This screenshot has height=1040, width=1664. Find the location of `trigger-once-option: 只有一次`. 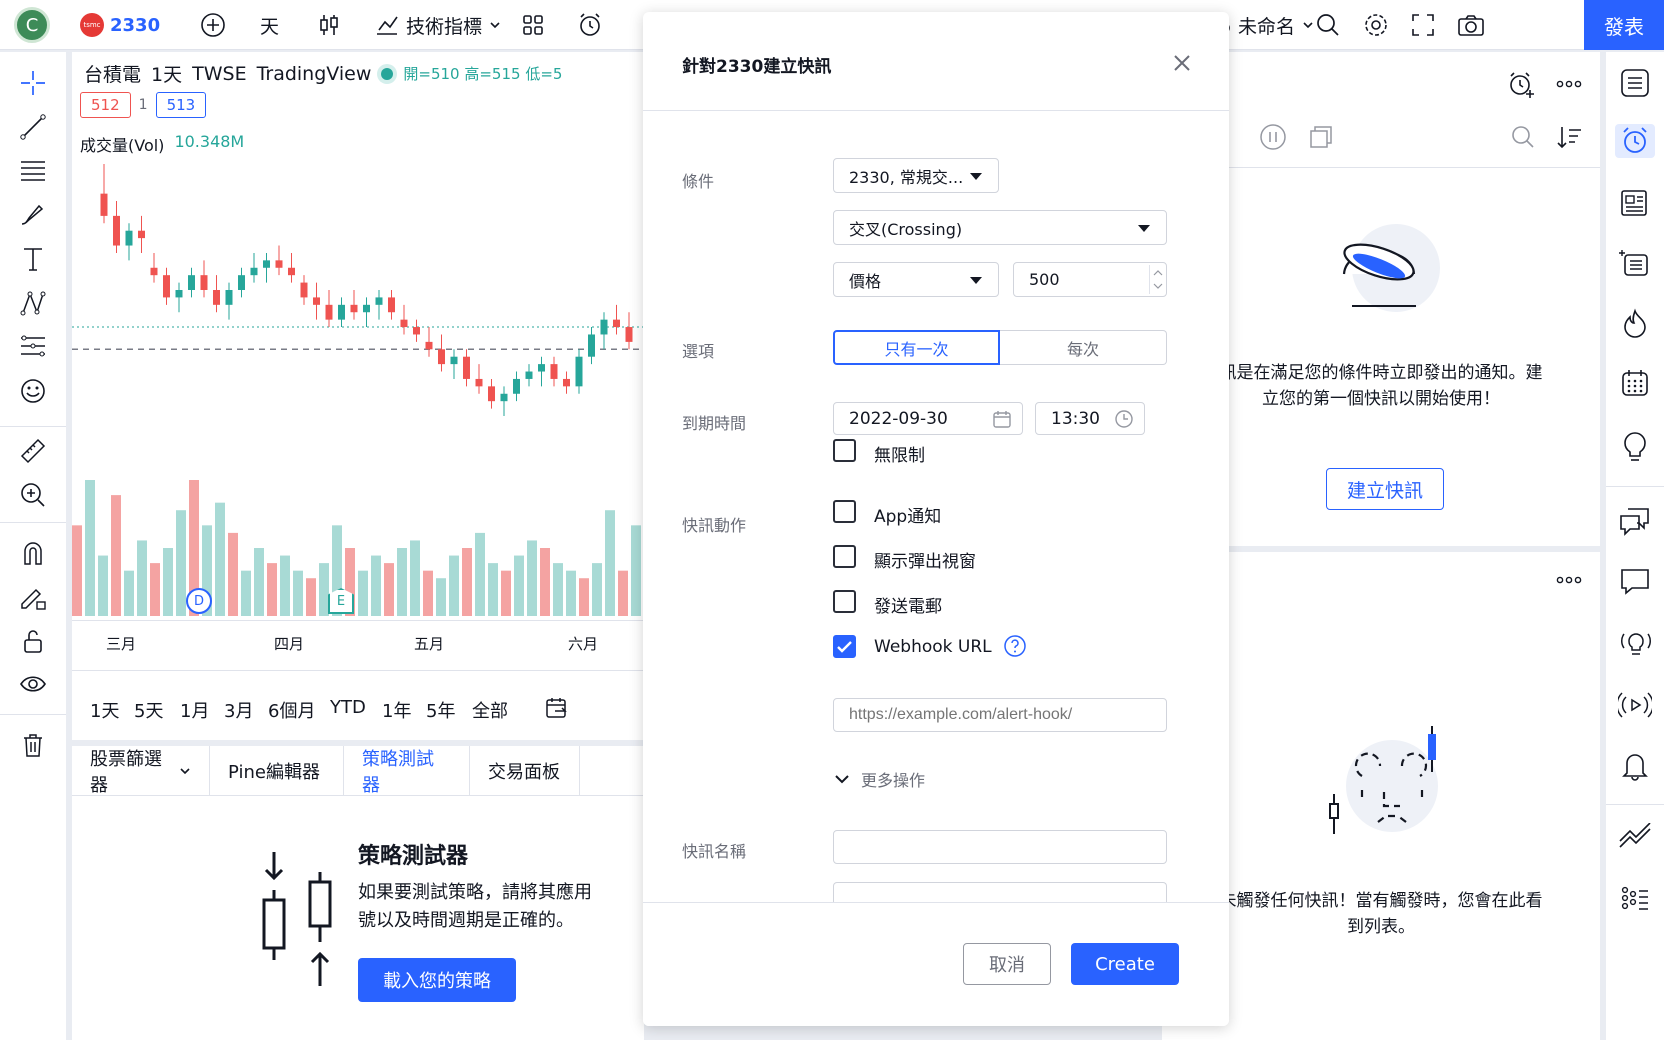

trigger-once-option: 只有一次 is located at coordinates (916, 347).